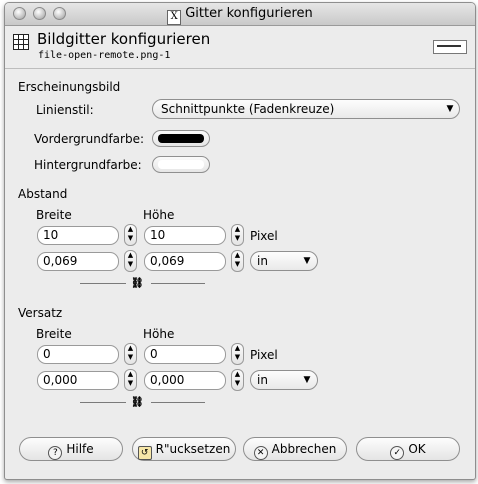 The width and height of the screenshot is (478, 484). I want to click on cancel-button: ✕ Abbrechen, so click(295, 449).